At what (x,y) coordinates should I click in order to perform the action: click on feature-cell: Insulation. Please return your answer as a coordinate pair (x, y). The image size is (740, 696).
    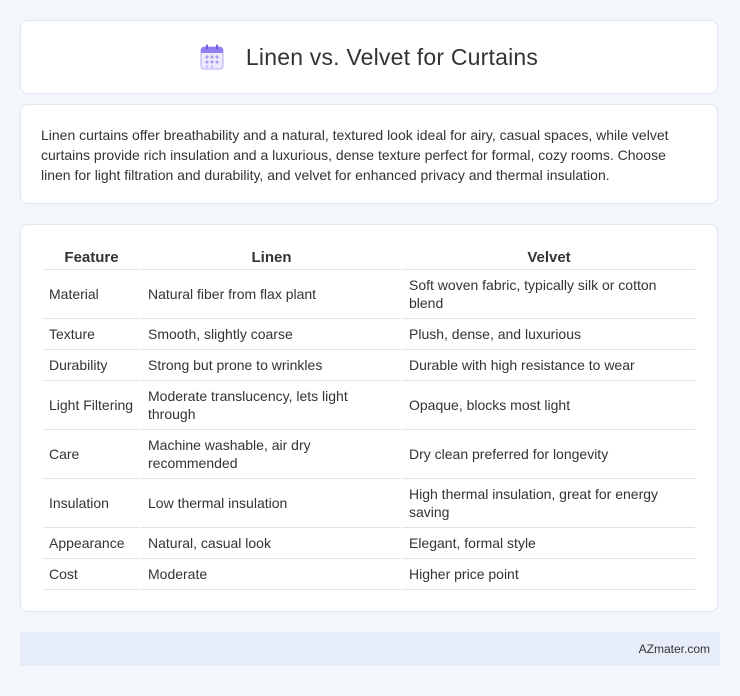
    Looking at the image, I should click on (91, 503).